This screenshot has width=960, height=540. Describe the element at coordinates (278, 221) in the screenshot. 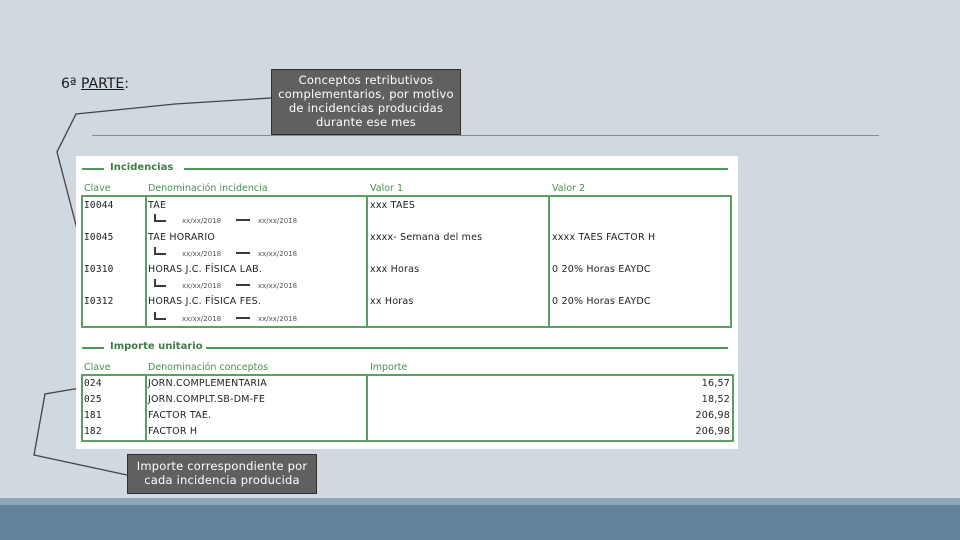

I see `inc-row-1-fecha-fin: xx/xx/2018` at that location.